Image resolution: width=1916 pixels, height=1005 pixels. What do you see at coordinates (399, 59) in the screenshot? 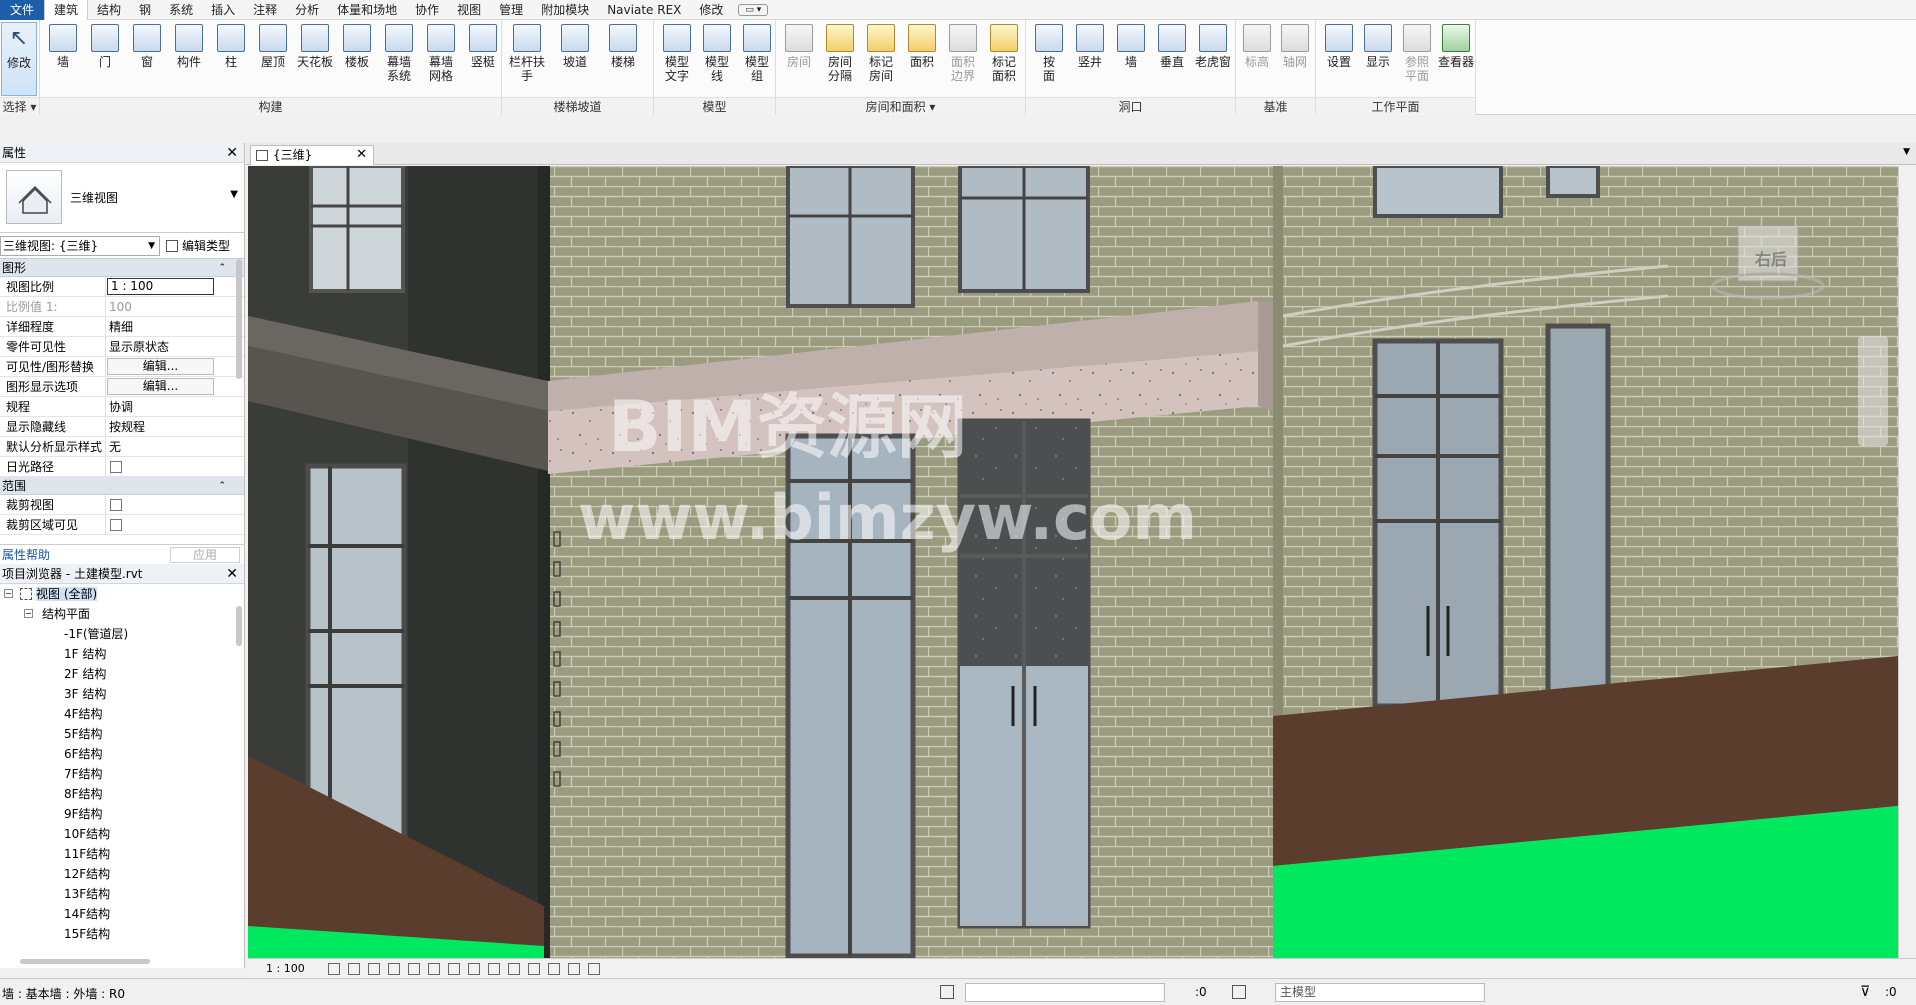
I see `build-button-8: 幕墙 系统` at bounding box center [399, 59].